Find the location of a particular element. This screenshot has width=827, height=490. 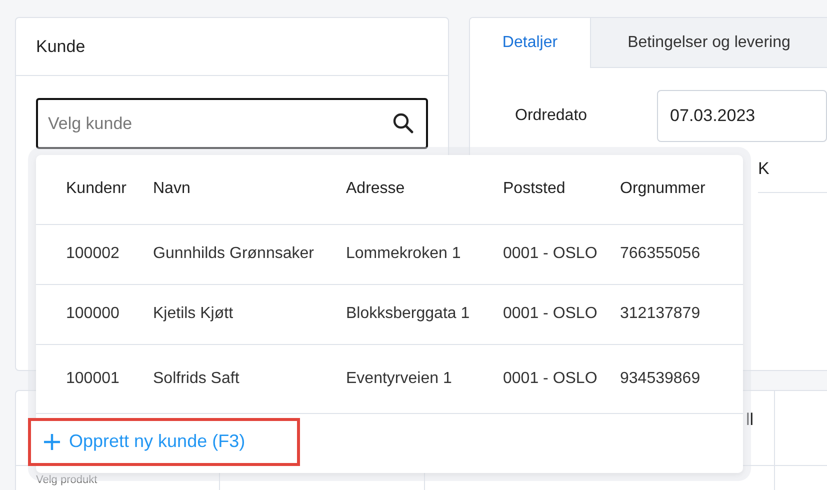

card-title: Kunde is located at coordinates (232, 47).